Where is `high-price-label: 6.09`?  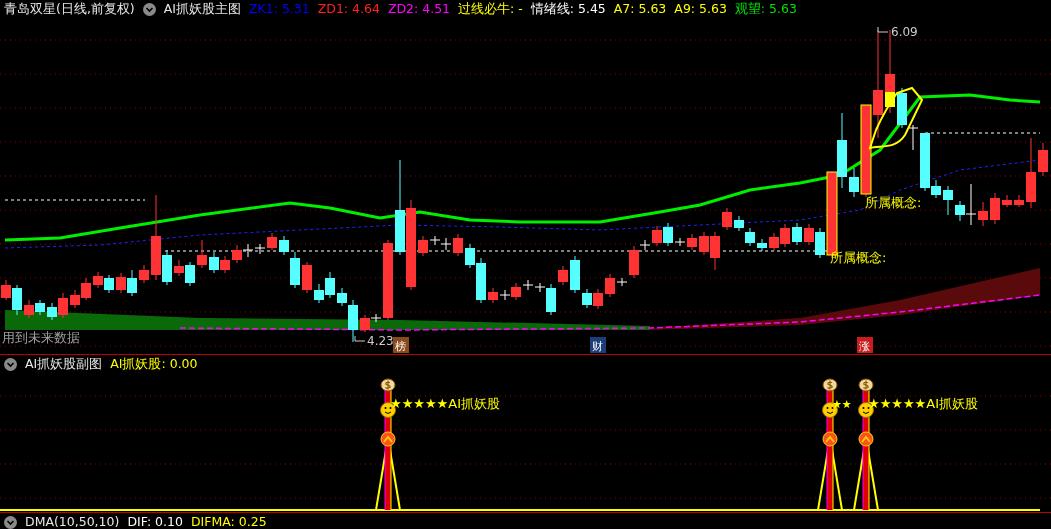
high-price-label: 6.09 is located at coordinates (897, 32).